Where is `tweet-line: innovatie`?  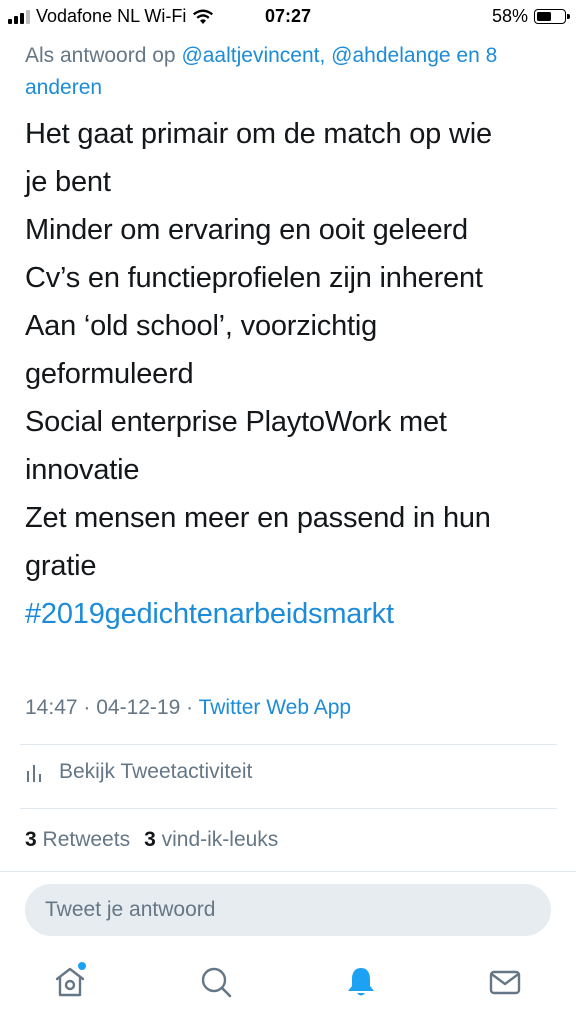
tweet-line: innovatie is located at coordinates (82, 470).